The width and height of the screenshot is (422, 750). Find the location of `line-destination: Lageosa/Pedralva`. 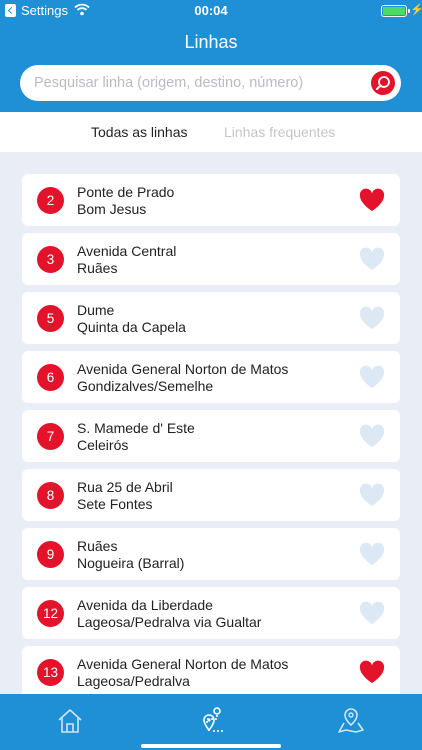

line-destination: Lageosa/Pedralva is located at coordinates (133, 681).